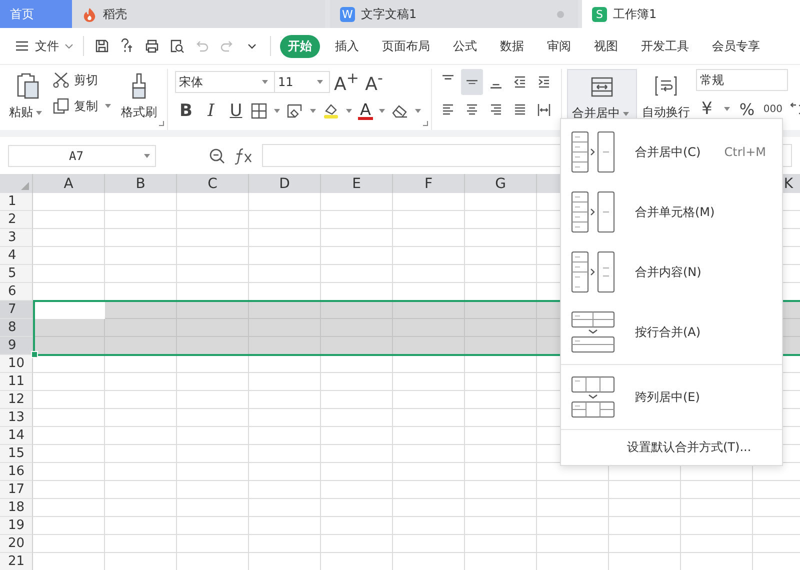 The width and height of the screenshot is (800, 570). What do you see at coordinates (745, 152) in the screenshot?
I see `shortcut-text: Ctrl+M` at bounding box center [745, 152].